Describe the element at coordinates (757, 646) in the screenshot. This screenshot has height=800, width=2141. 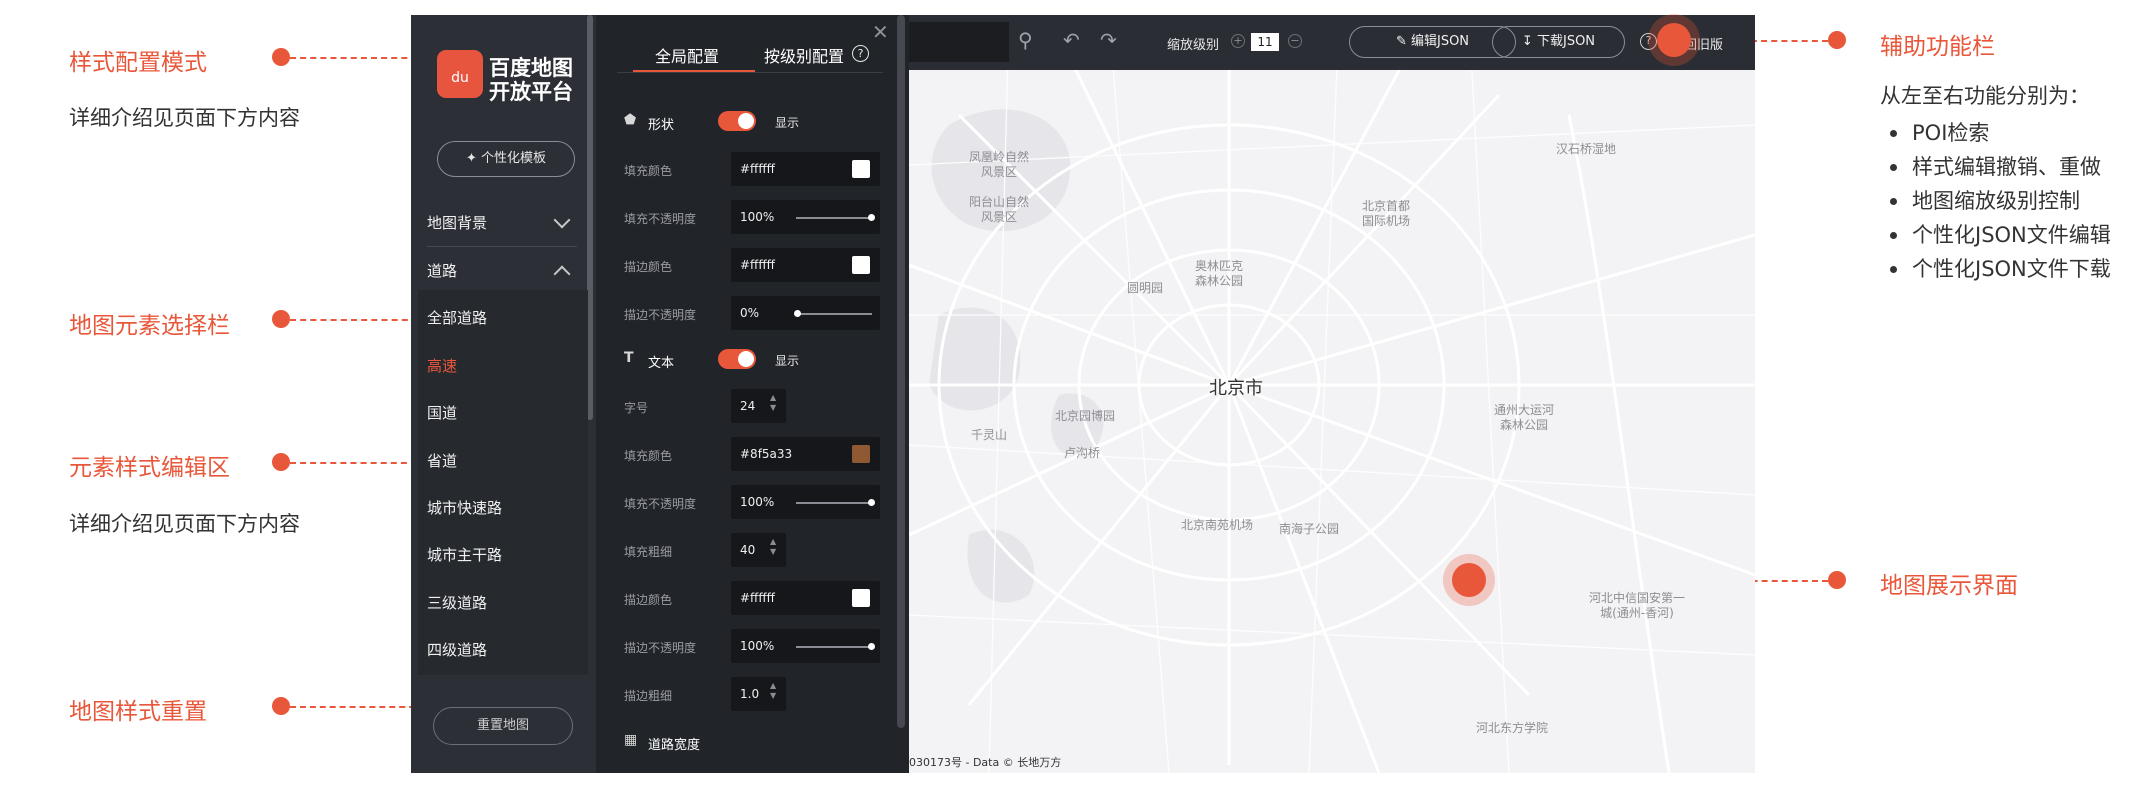
I see `text-stroke-opacity-value: 100%` at that location.